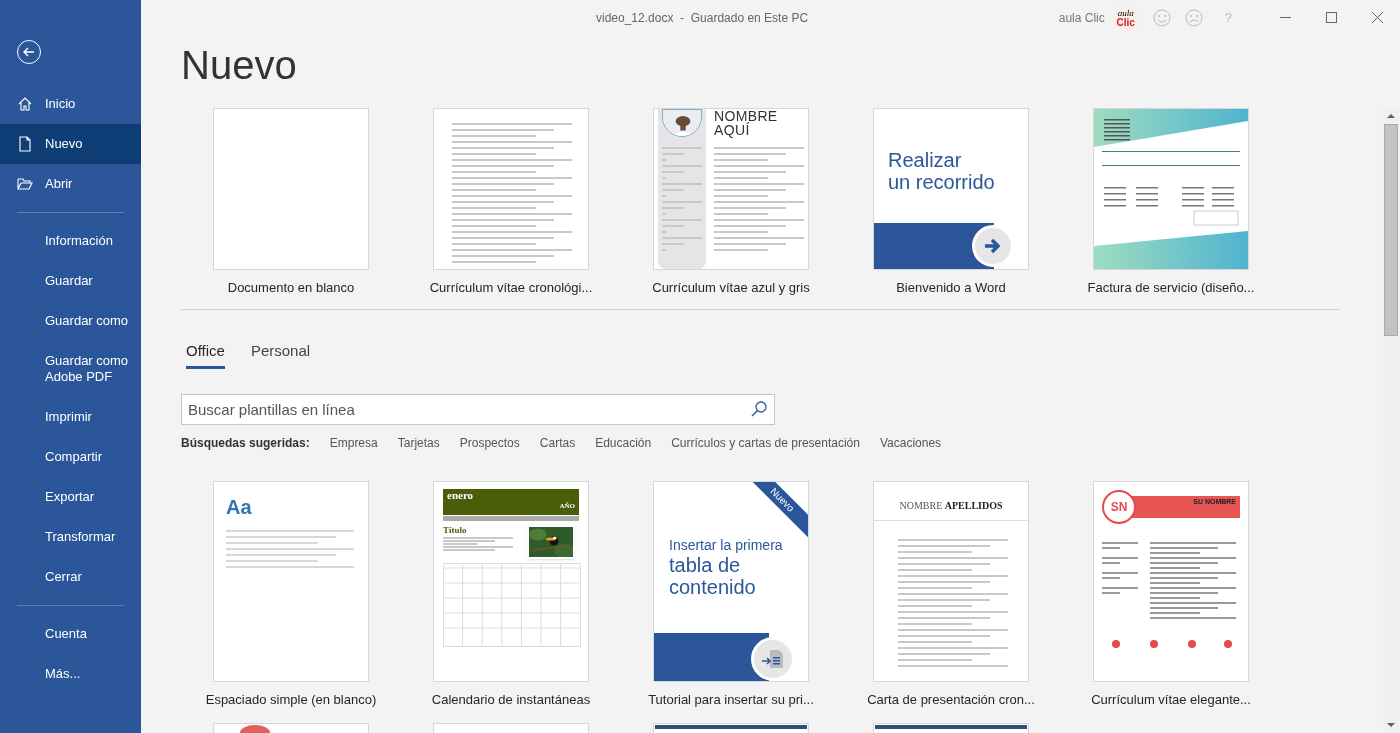 The width and height of the screenshot is (1400, 733). I want to click on template-preview: Aa, so click(291, 581).